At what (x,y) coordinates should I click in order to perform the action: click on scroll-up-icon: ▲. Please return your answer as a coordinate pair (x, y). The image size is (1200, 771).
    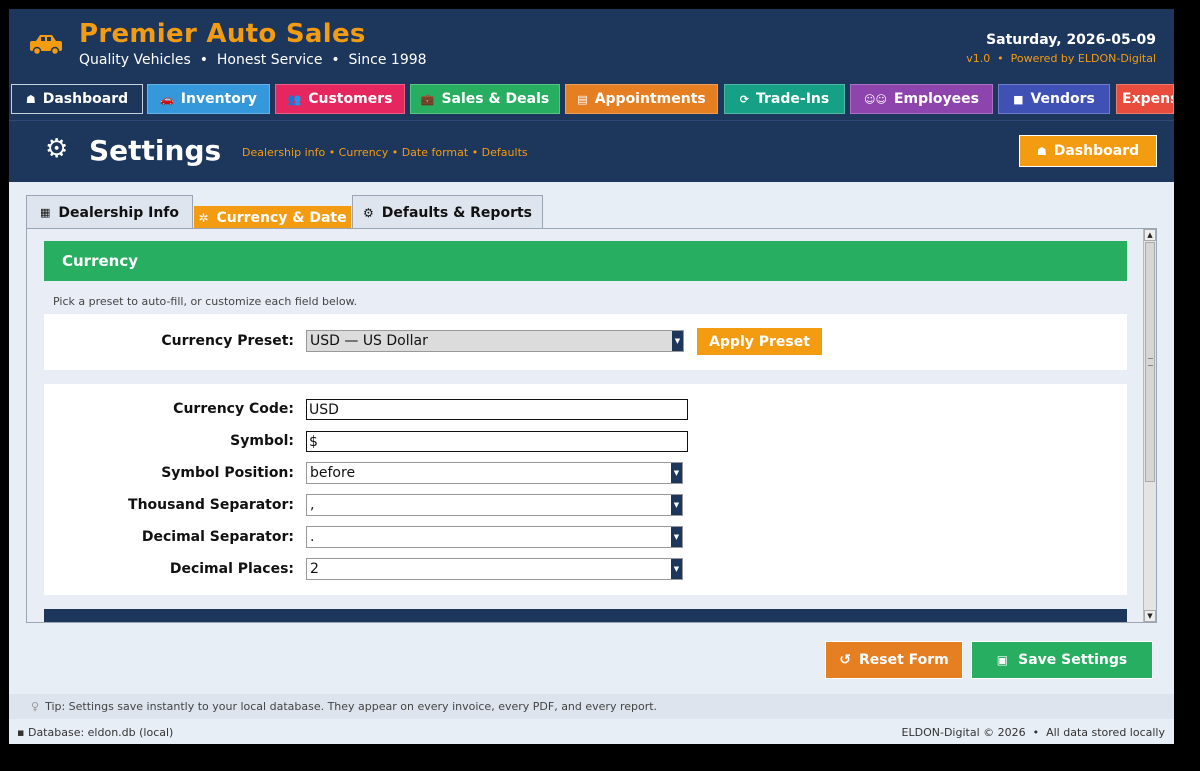
    Looking at the image, I should click on (1150, 235).